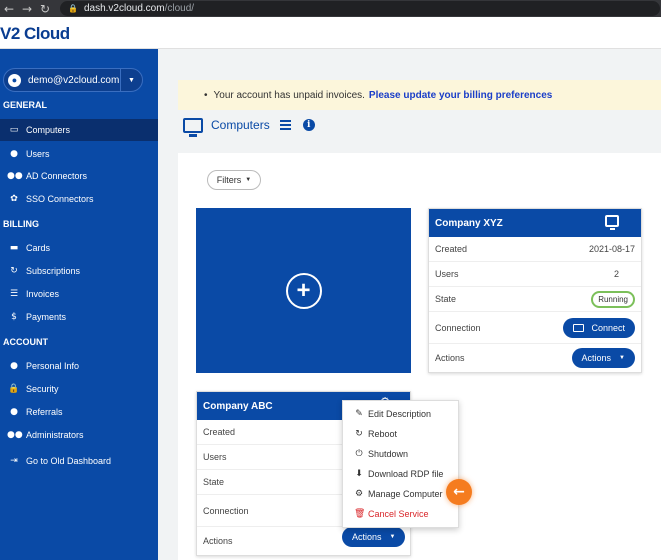 The height and width of the screenshot is (560, 661). I want to click on menu-item-manage-computer: ⚙ Manage Computer, so click(400, 494).